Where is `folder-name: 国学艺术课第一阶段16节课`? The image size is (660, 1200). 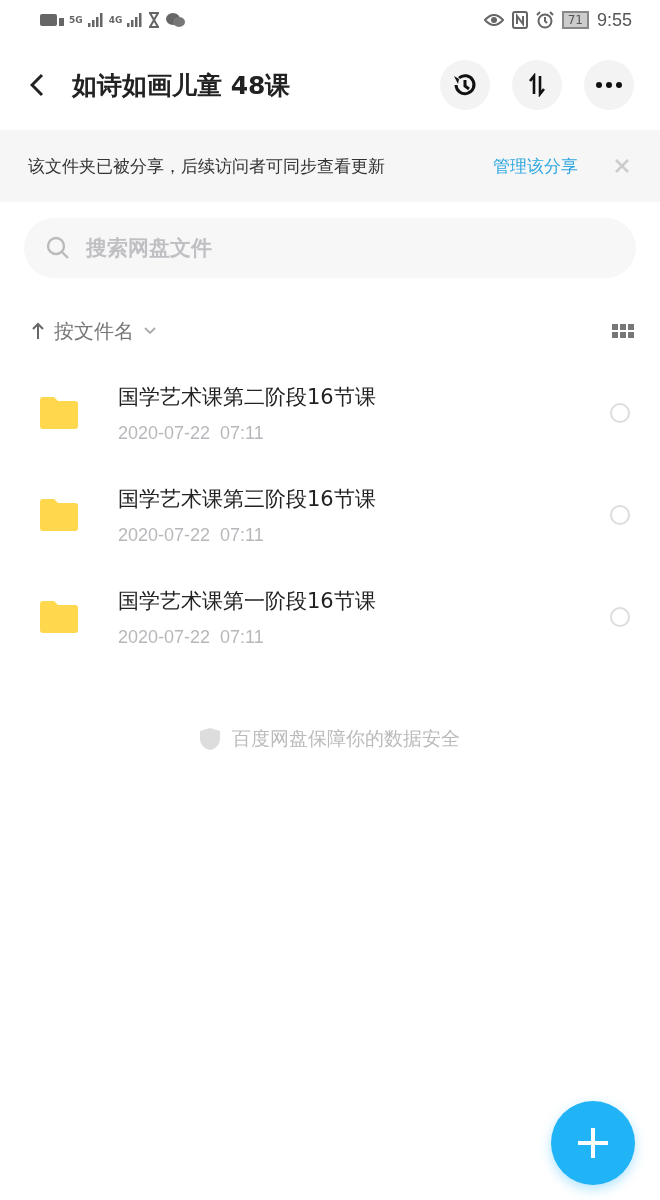
folder-name: 国学艺术课第一阶段16节课 is located at coordinates (364, 600).